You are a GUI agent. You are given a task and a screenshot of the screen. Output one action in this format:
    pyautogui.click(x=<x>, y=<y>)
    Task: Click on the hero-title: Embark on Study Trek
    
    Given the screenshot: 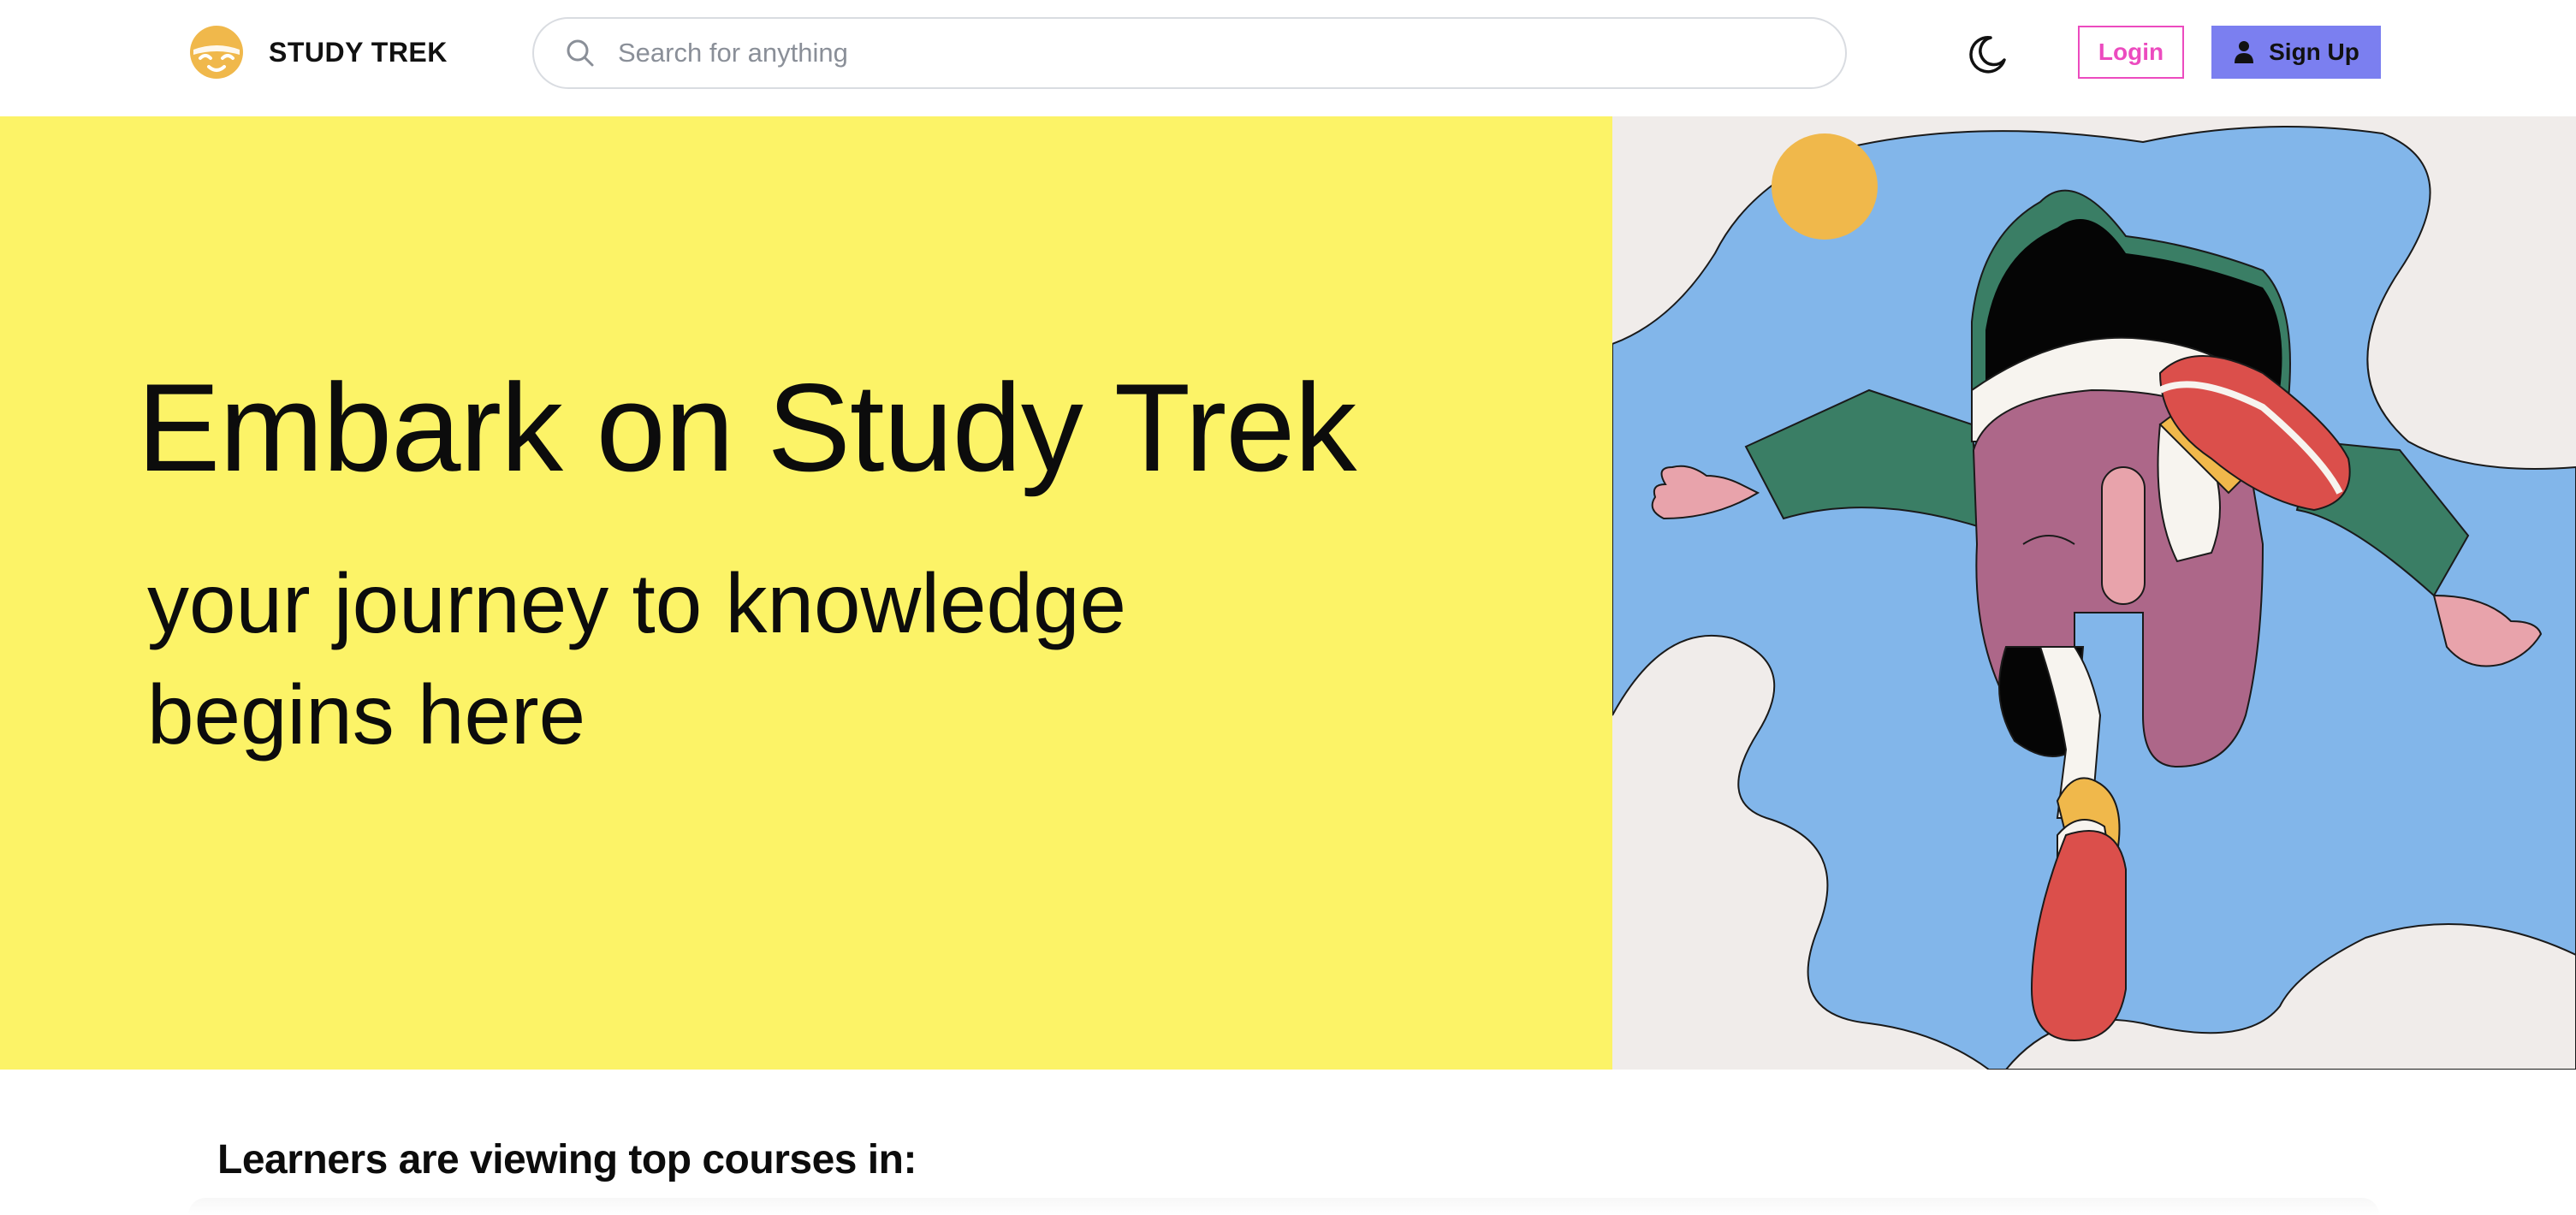 What is the action you would take?
    pyautogui.click(x=746, y=427)
    